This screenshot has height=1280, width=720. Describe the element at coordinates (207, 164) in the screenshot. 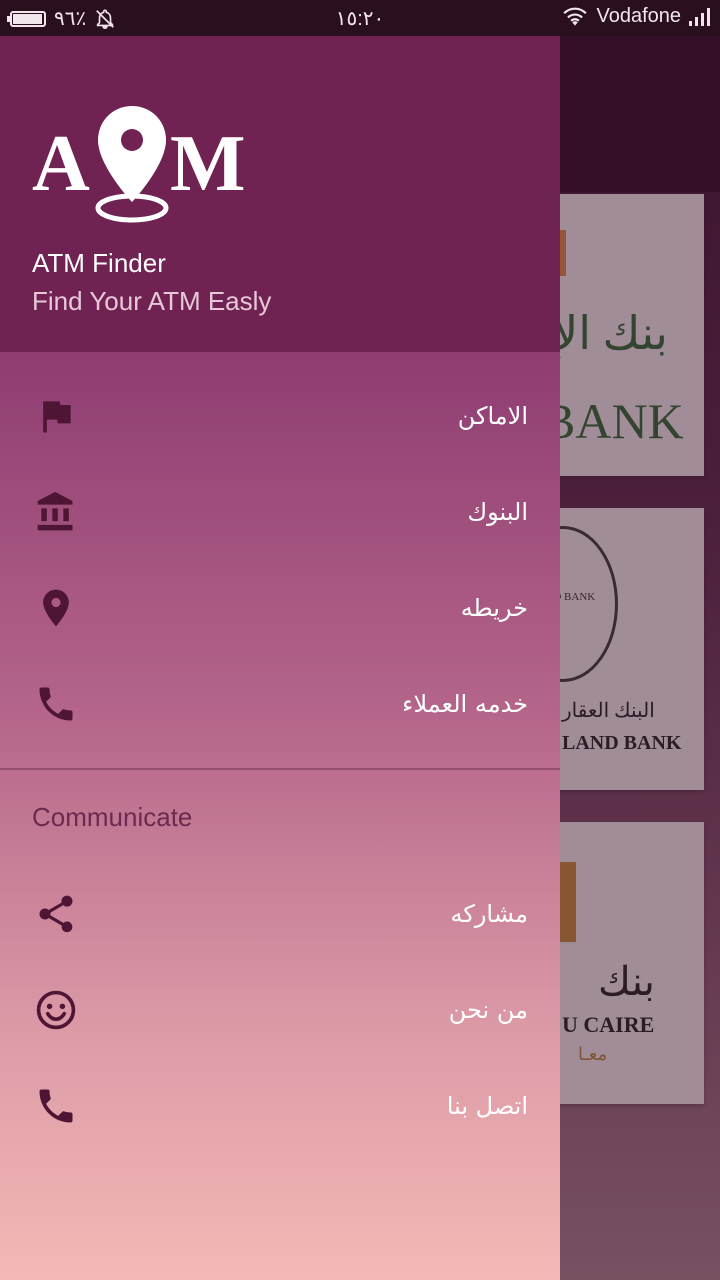

I see `logo-letter-m: M` at that location.